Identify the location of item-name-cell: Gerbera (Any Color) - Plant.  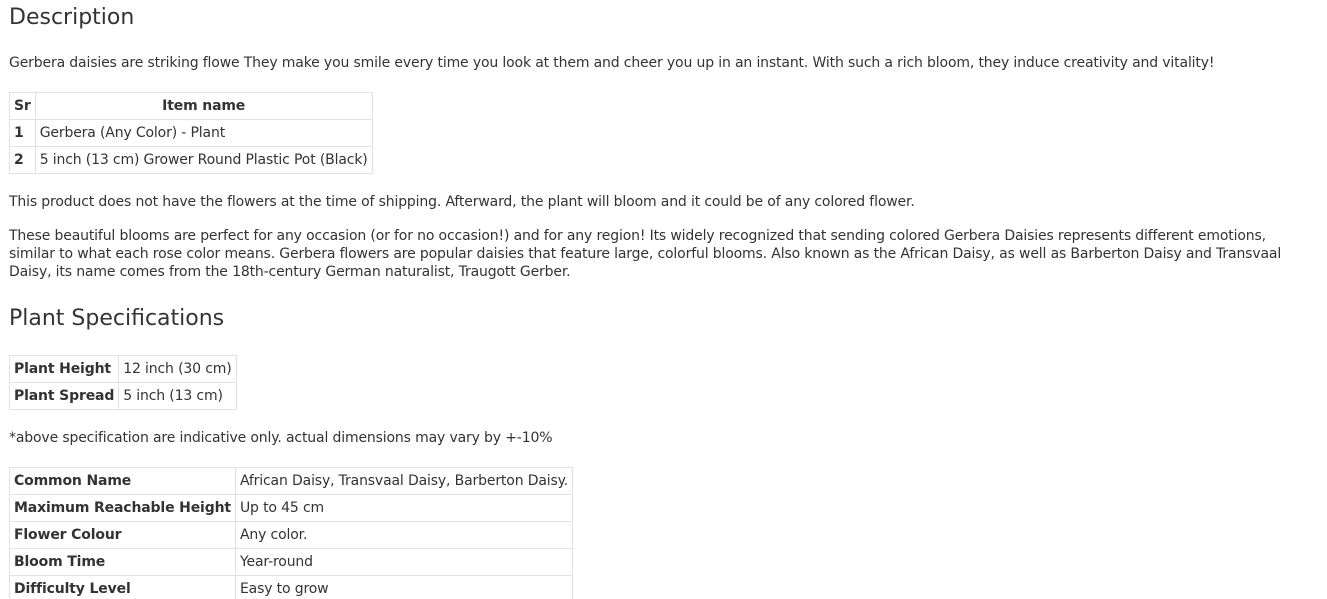
(203, 133).